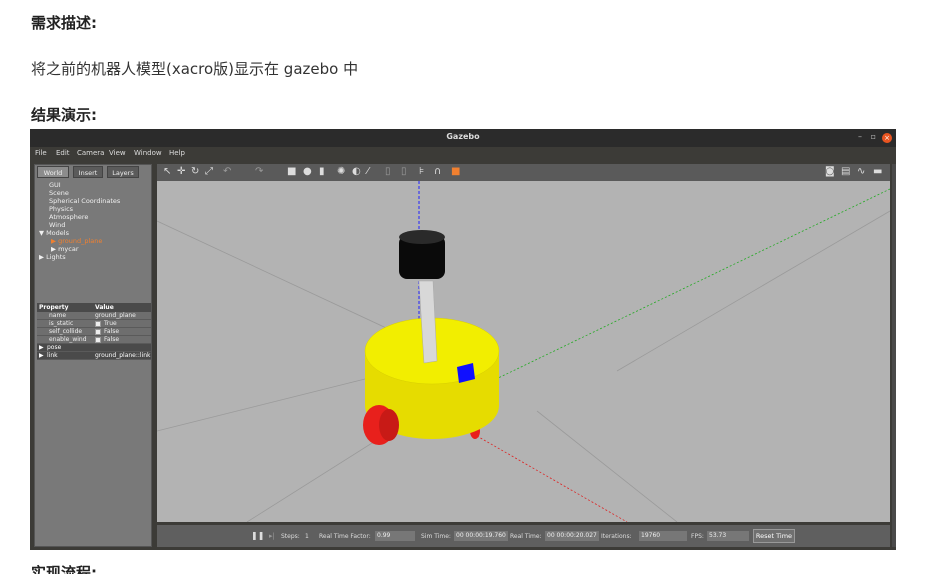  I want to click on prop-key: self_collide, so click(66, 331).